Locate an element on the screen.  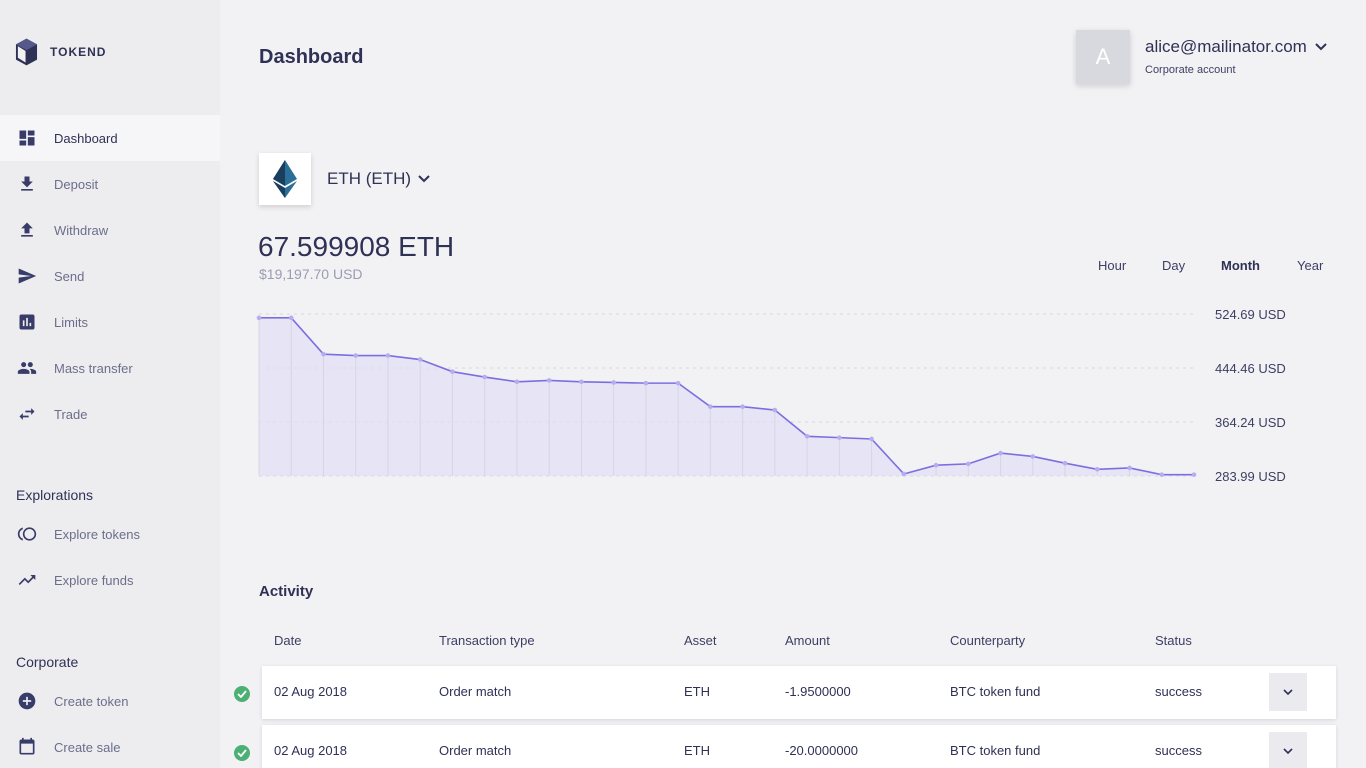
sidebar-item-explore-tokens: Explore tokens is located at coordinates (110, 534).